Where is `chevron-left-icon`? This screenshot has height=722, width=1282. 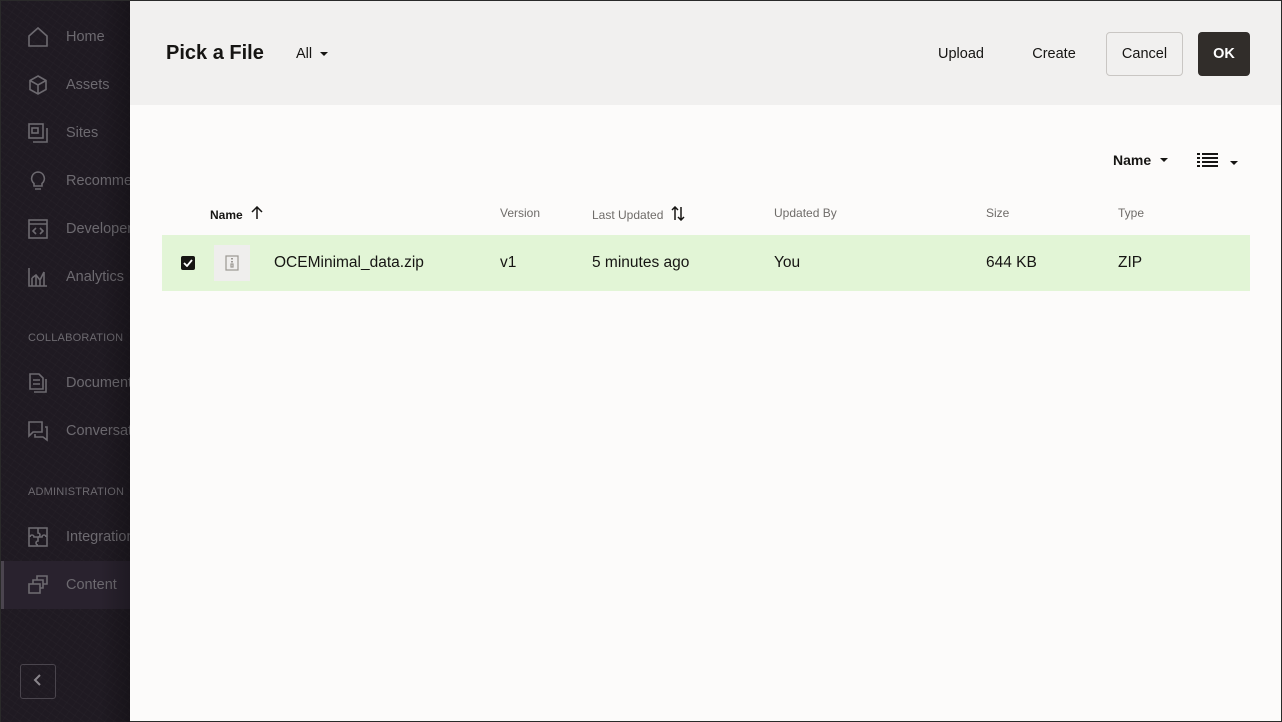
chevron-left-icon is located at coordinates (38, 682).